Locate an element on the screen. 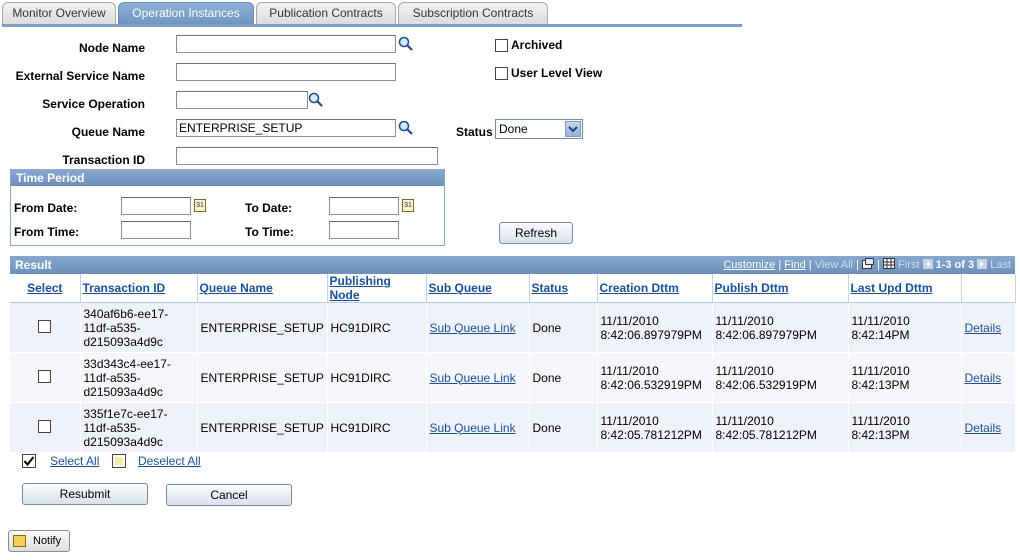 The height and width of the screenshot is (560, 1020). publish-dttm-cell: 11/11/2010 8:42:06.897979PM is located at coordinates (780, 327).